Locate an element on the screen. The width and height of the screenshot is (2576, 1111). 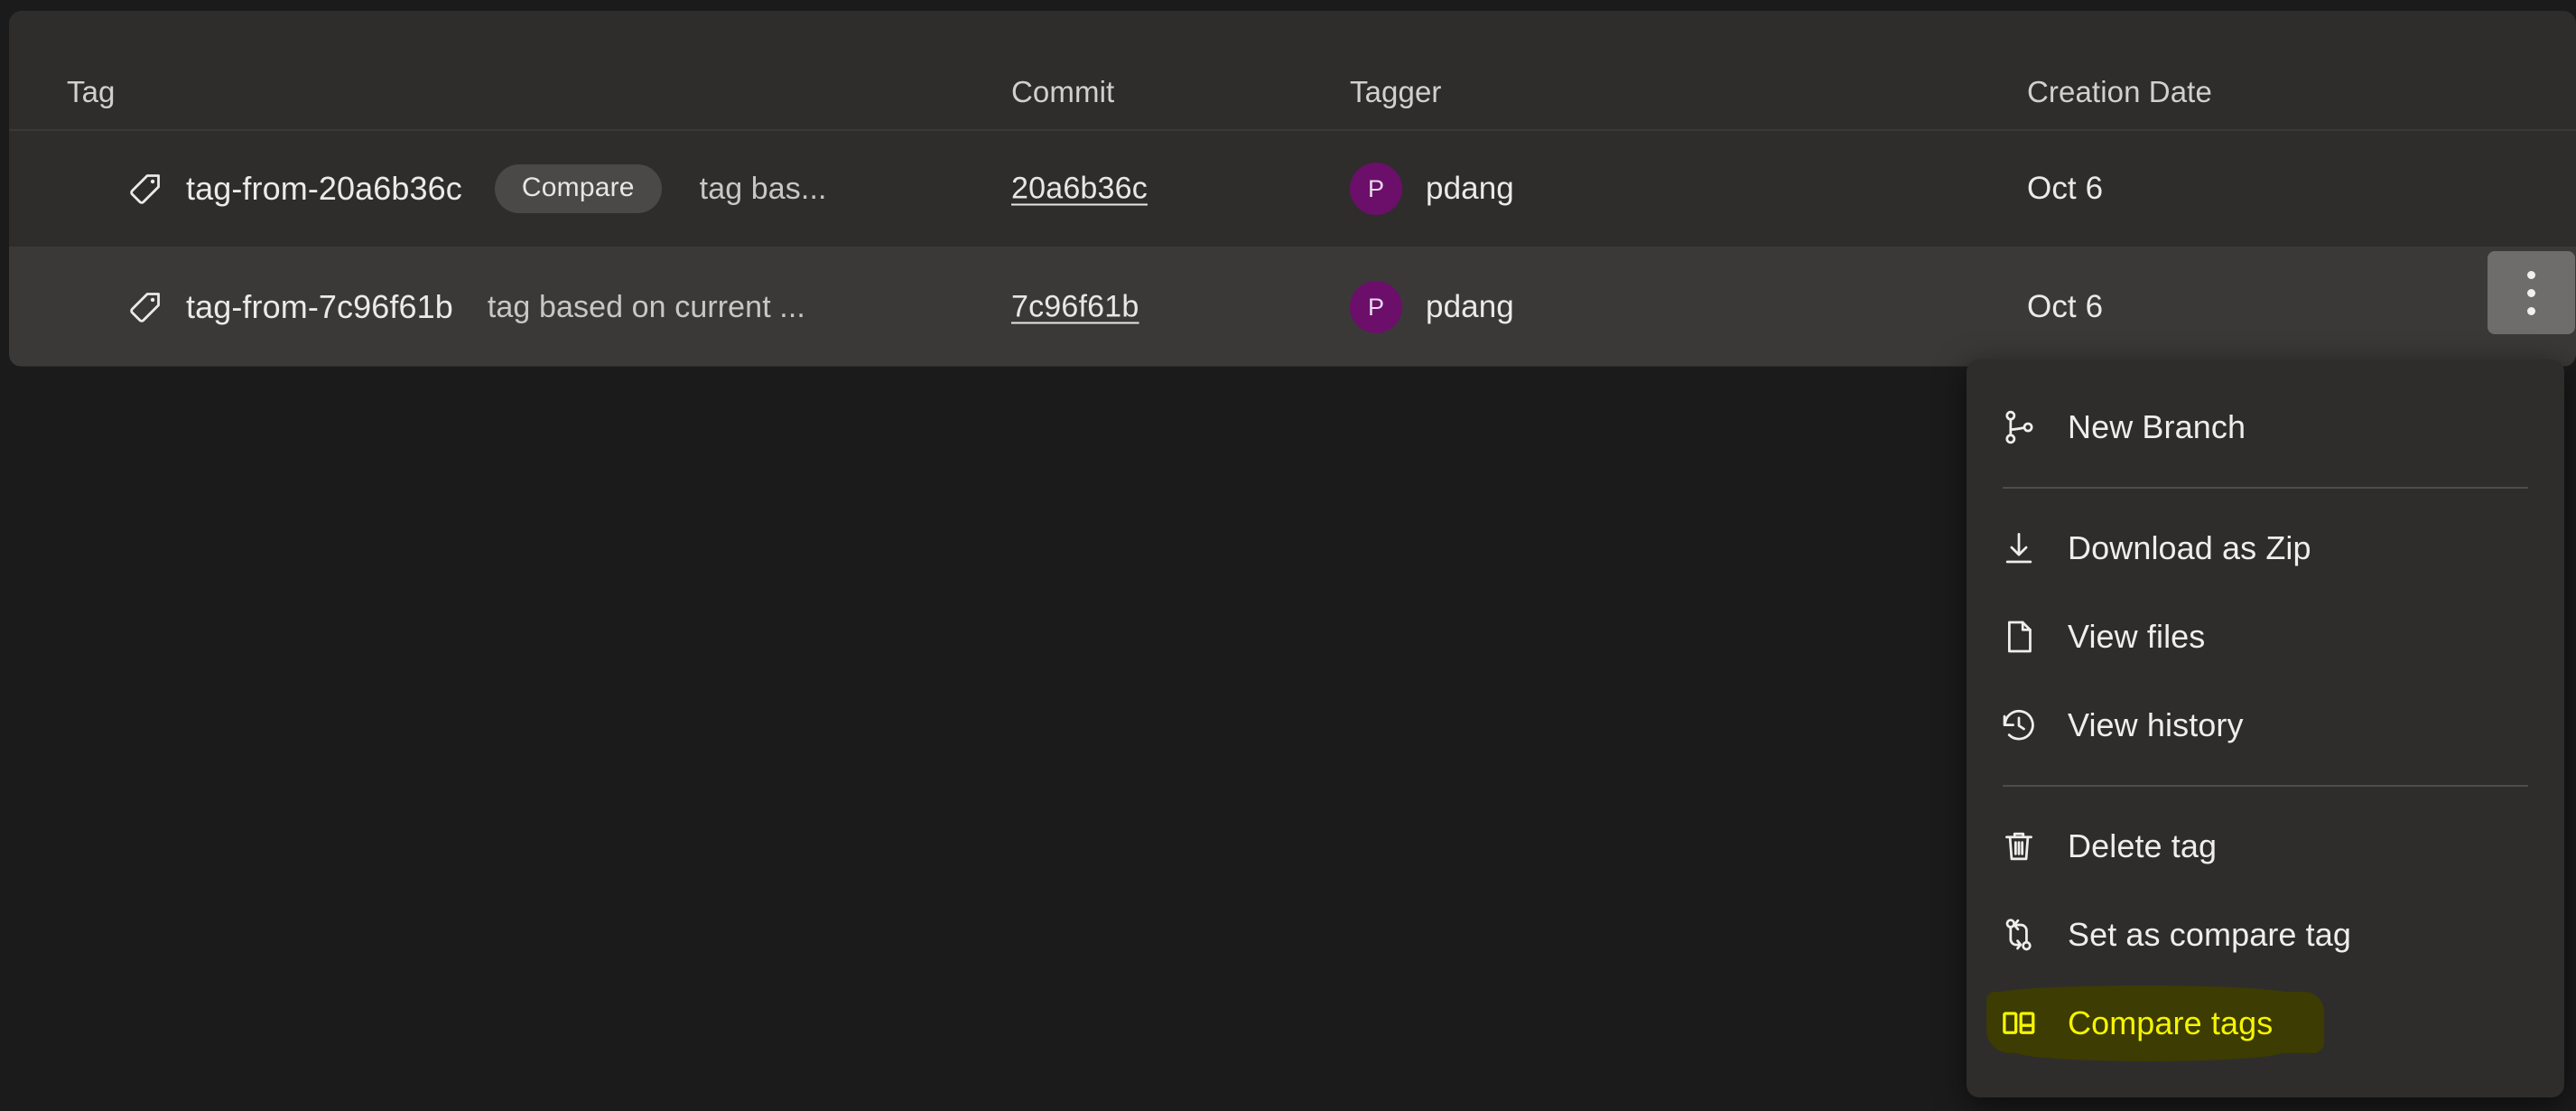
column-header-tagger: Tagger is located at coordinates (1396, 91).